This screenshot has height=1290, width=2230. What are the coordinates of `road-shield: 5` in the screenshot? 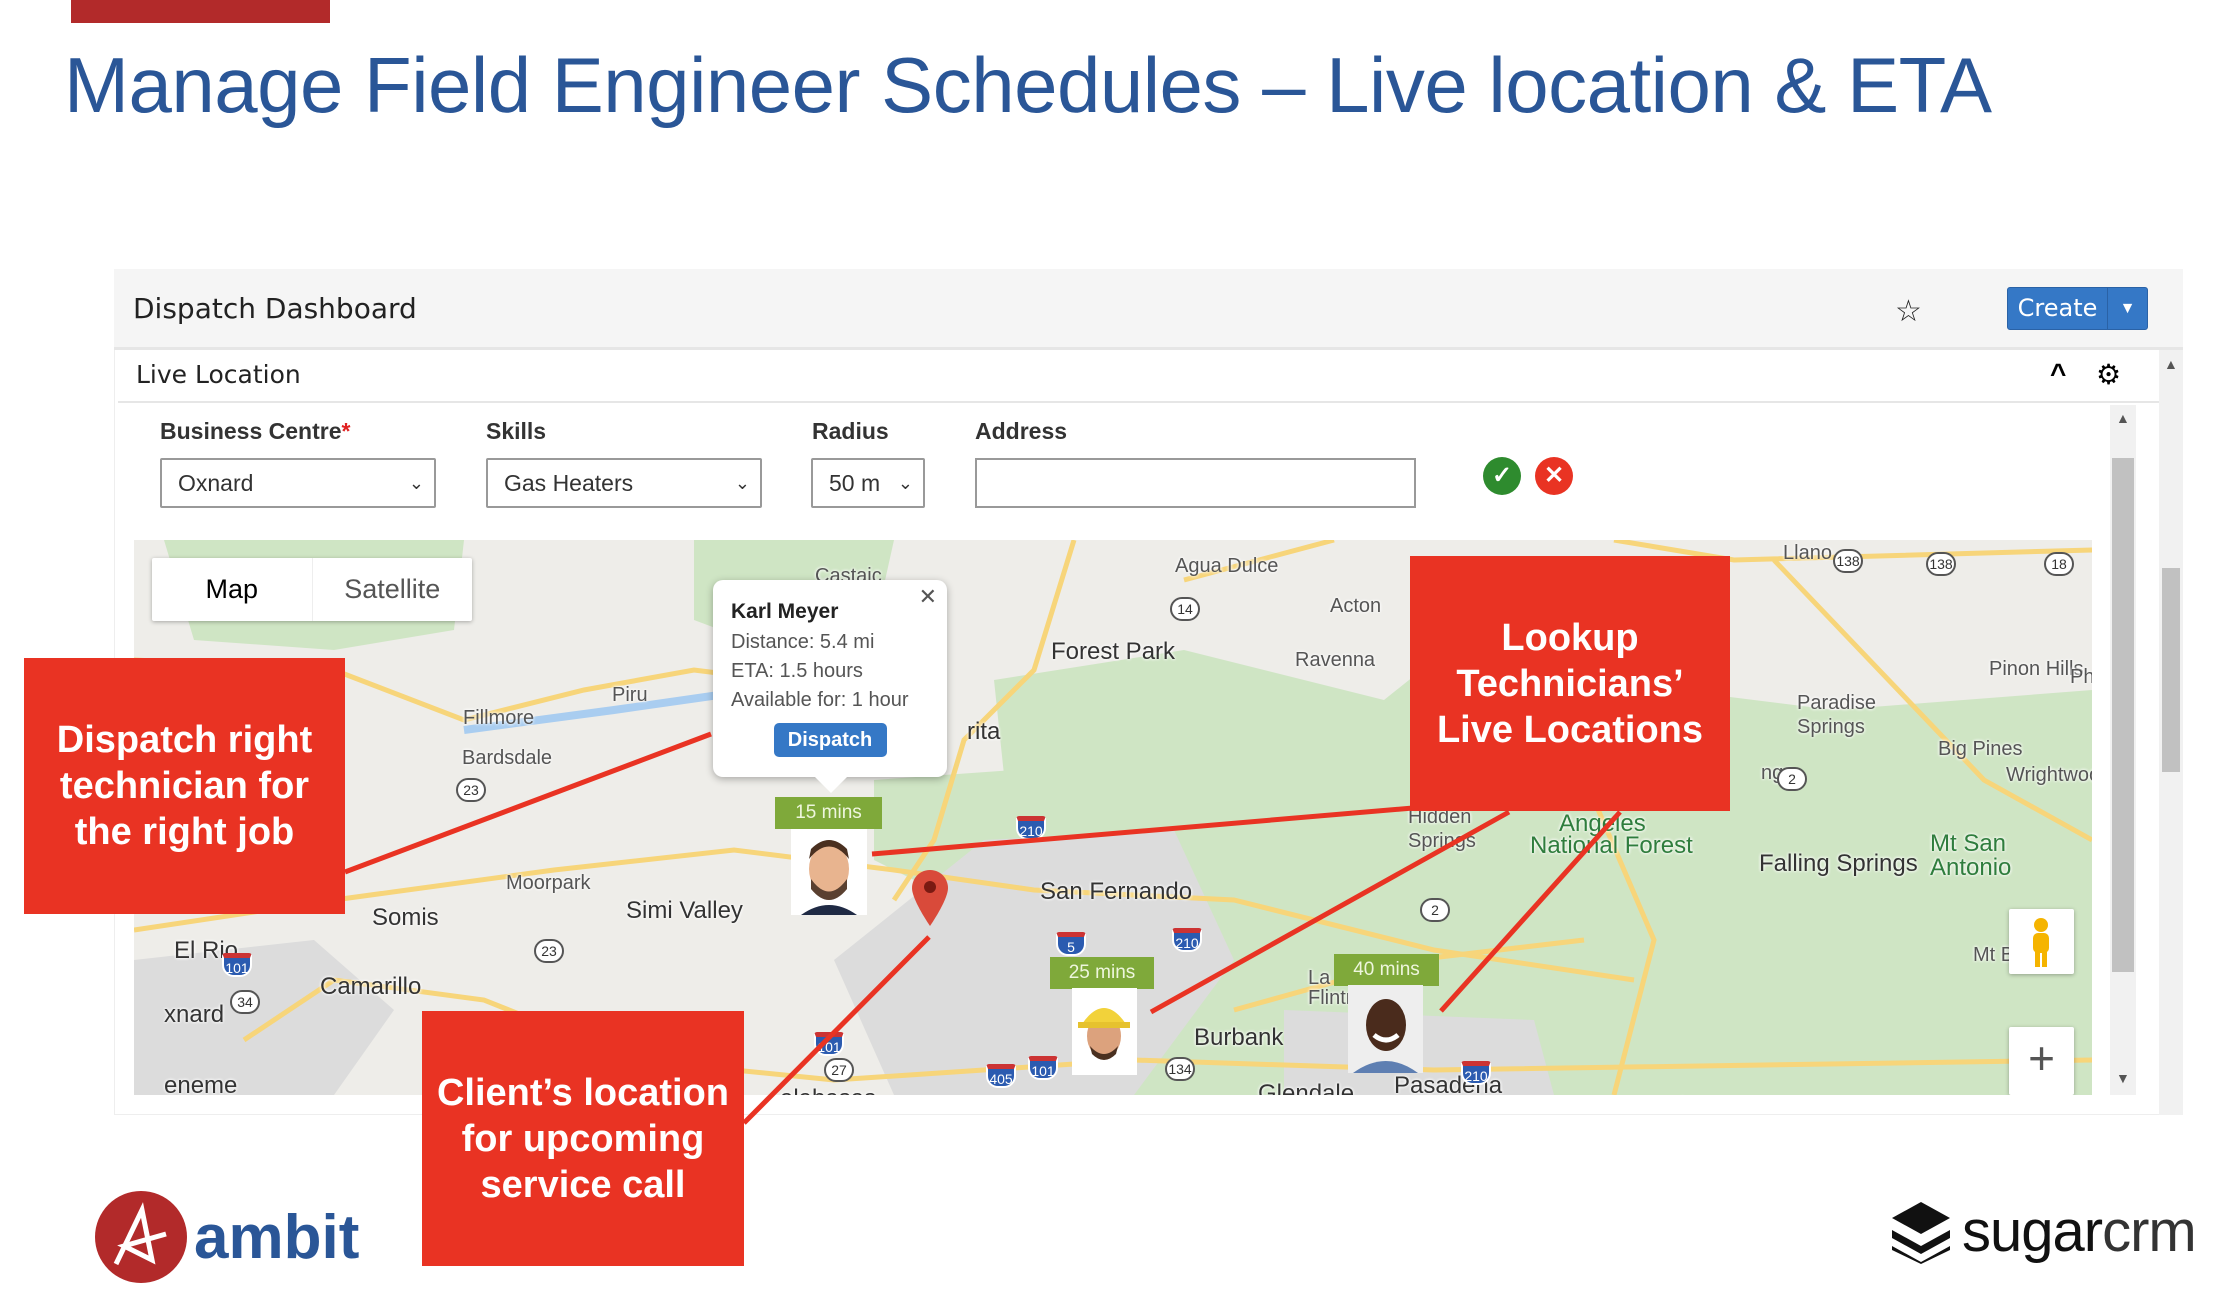 It's located at (1071, 944).